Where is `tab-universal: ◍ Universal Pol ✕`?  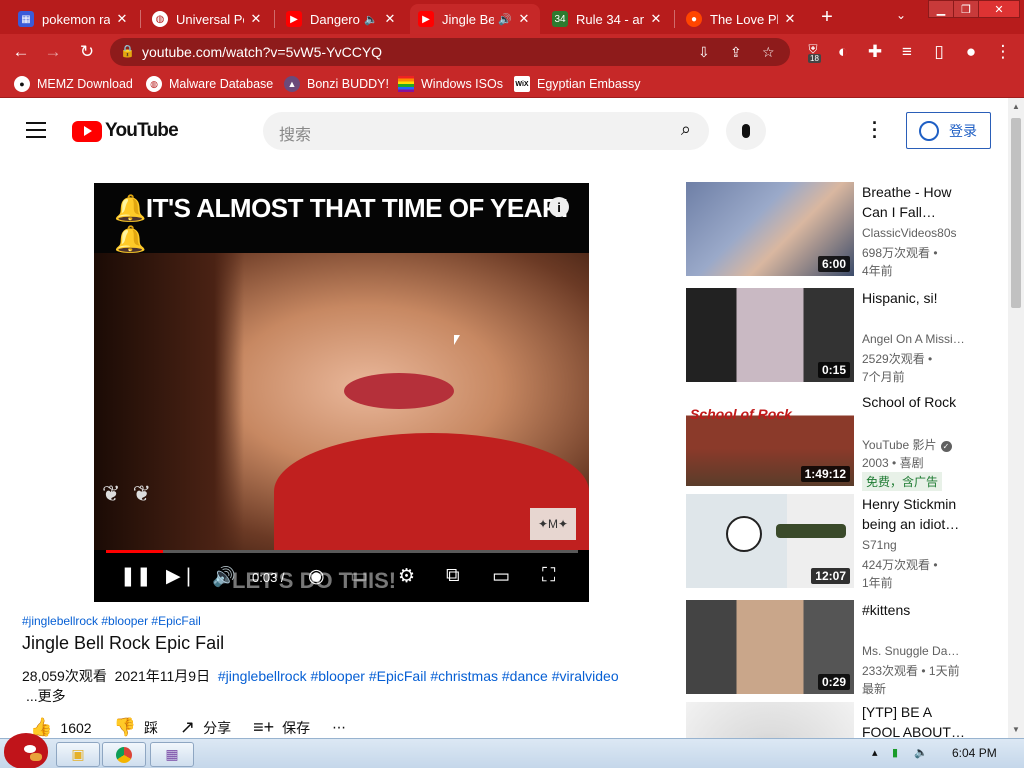
tab-universal: ◍ Universal Pol ✕ is located at coordinates (208, 19).